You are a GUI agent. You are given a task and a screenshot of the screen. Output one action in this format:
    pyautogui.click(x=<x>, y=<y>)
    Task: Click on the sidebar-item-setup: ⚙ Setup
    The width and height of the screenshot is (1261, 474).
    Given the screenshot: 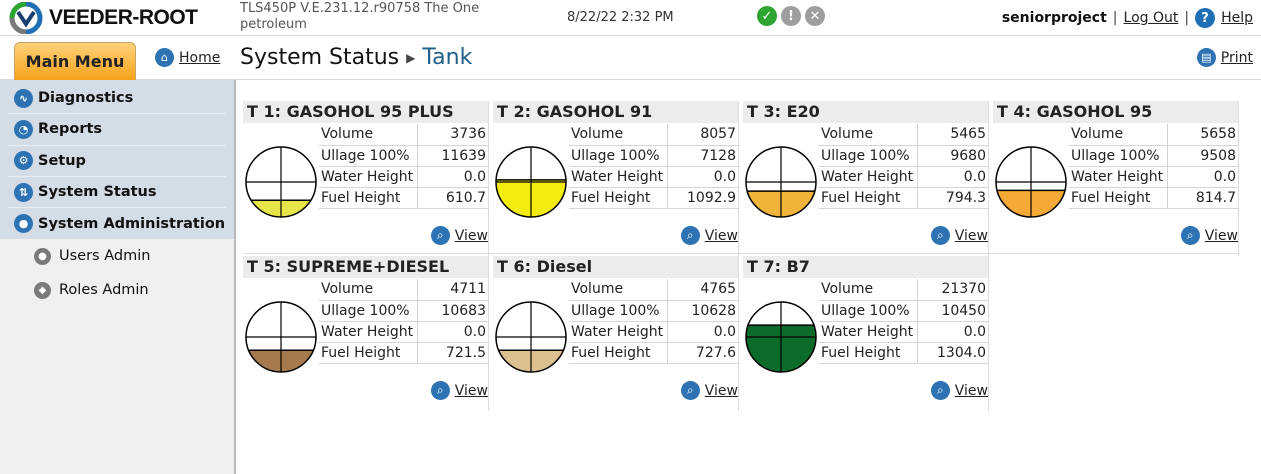 What is the action you would take?
    pyautogui.click(x=117, y=161)
    